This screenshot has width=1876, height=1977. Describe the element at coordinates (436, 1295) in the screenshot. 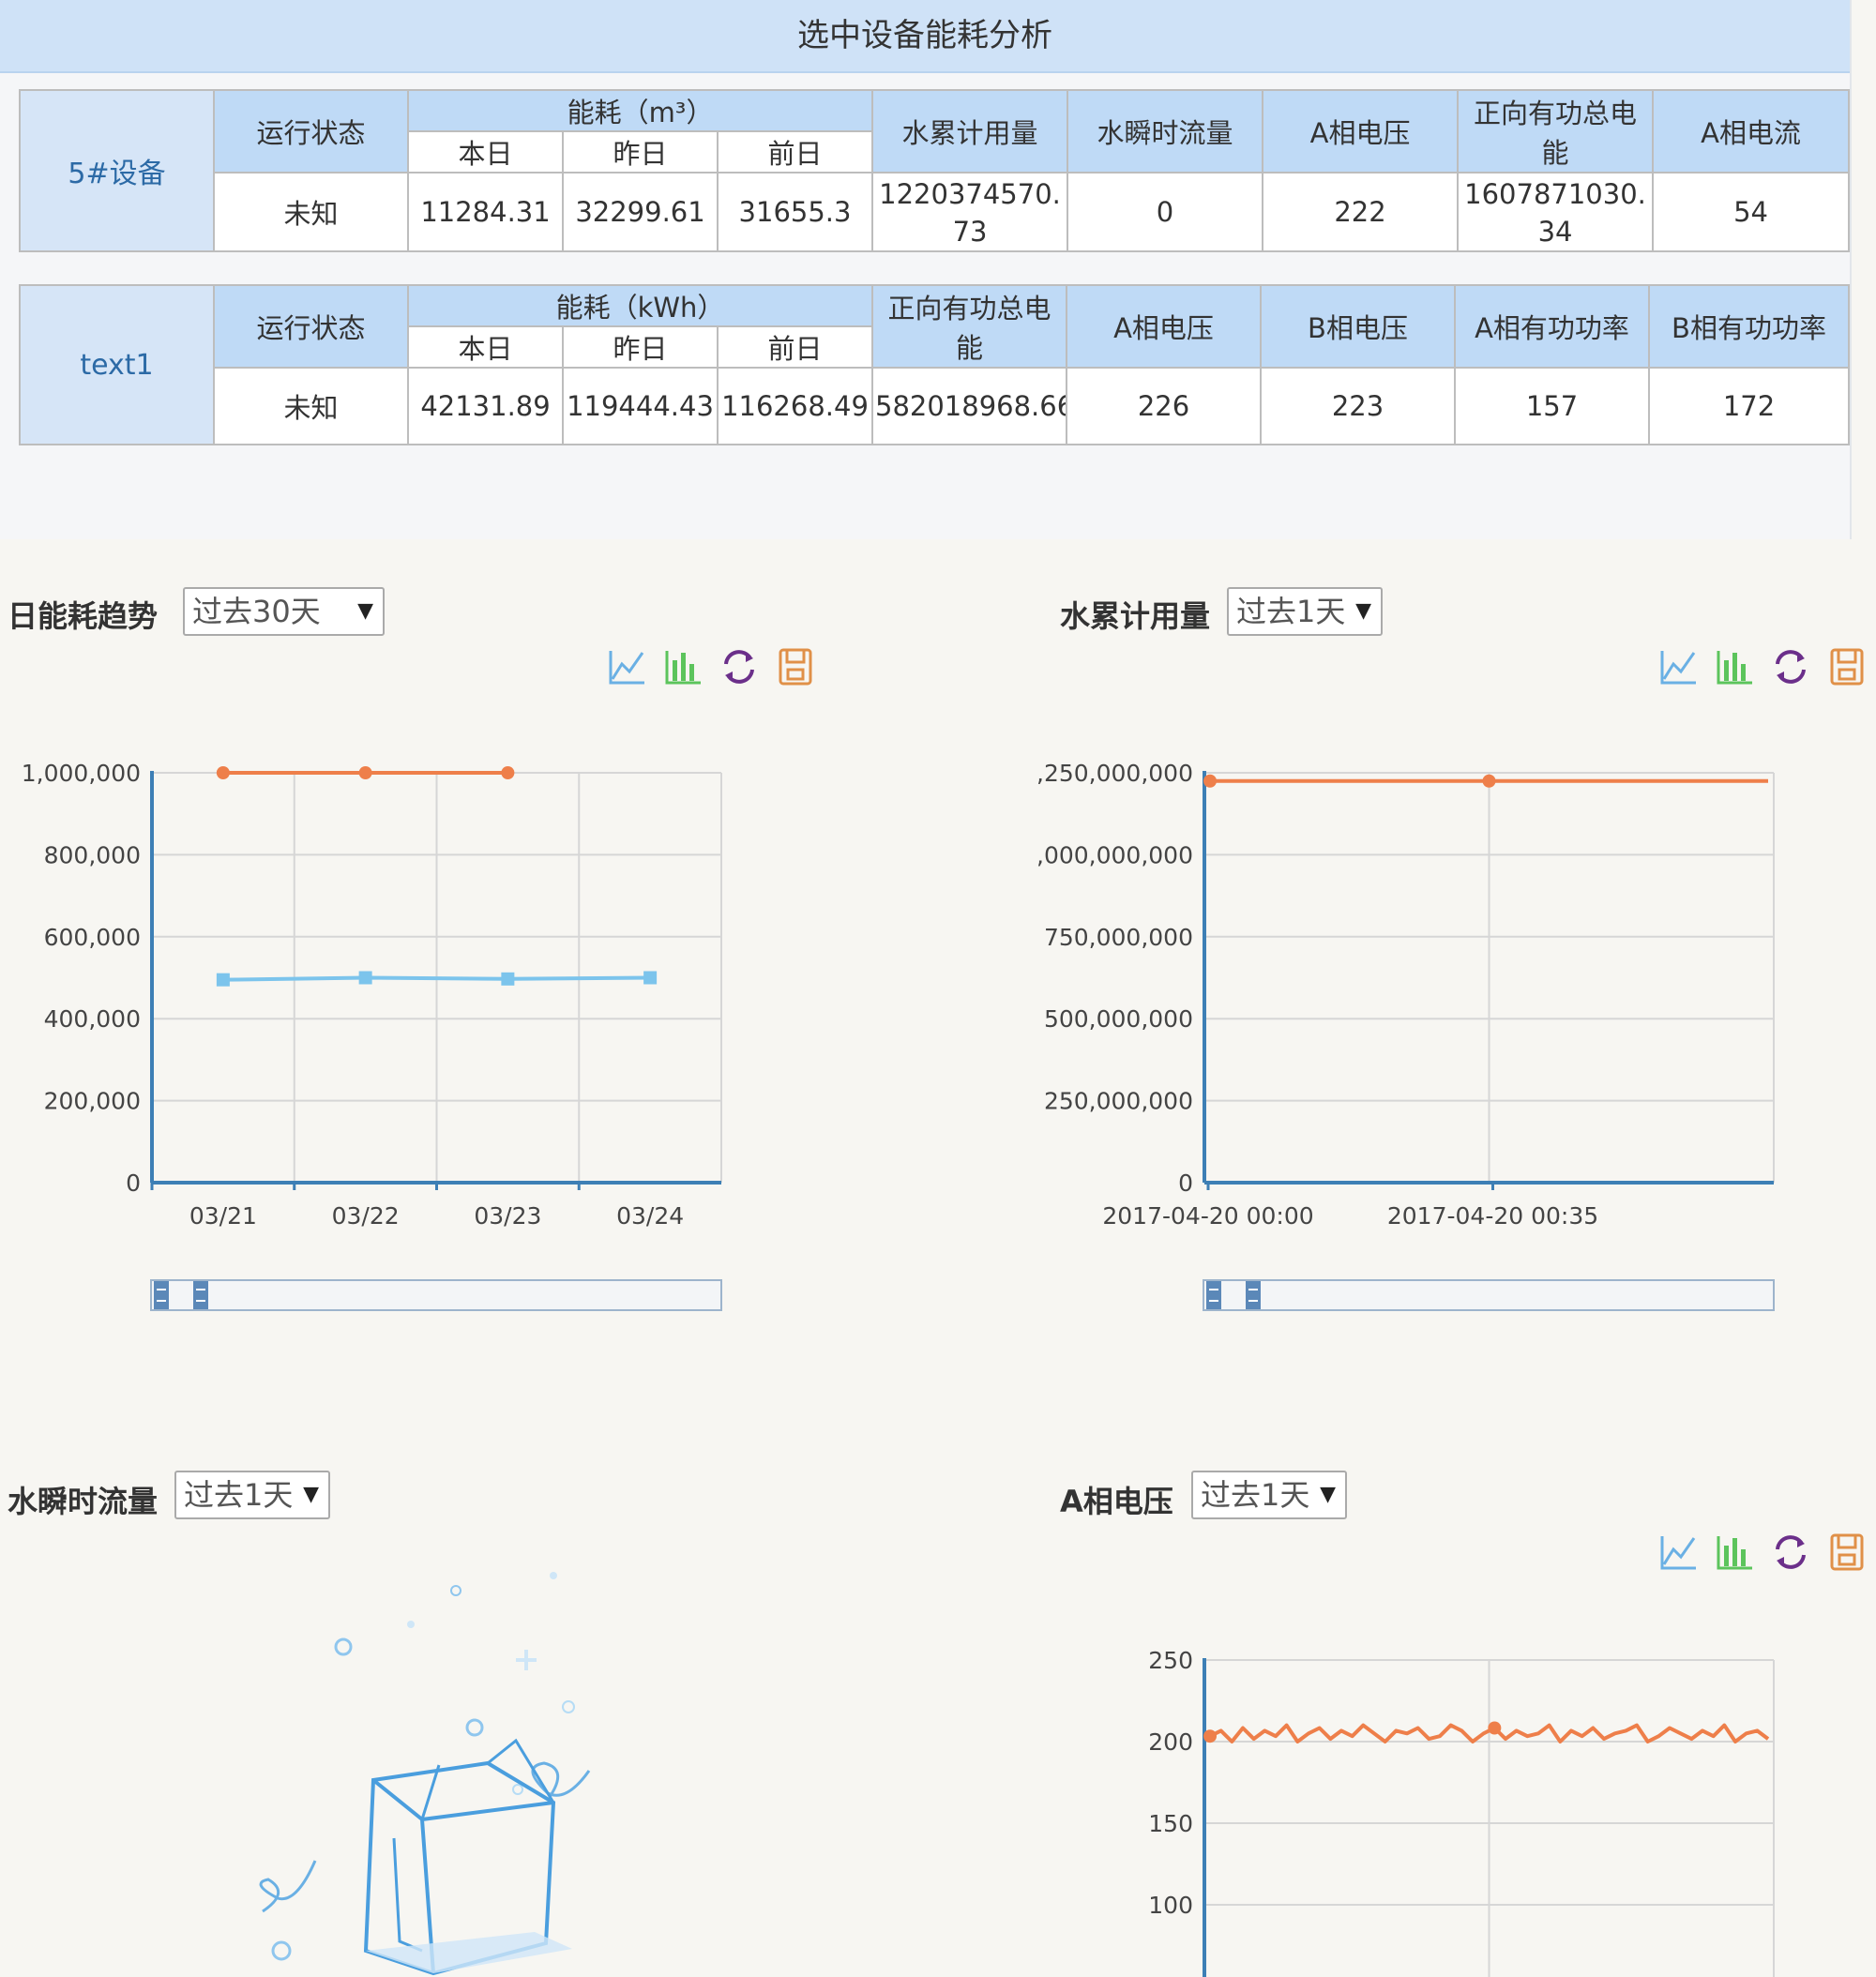

I see `zoom-slider-daily` at that location.